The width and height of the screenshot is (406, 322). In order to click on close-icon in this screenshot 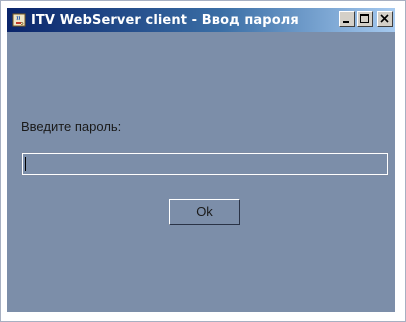, I will do `click(384, 18)`.